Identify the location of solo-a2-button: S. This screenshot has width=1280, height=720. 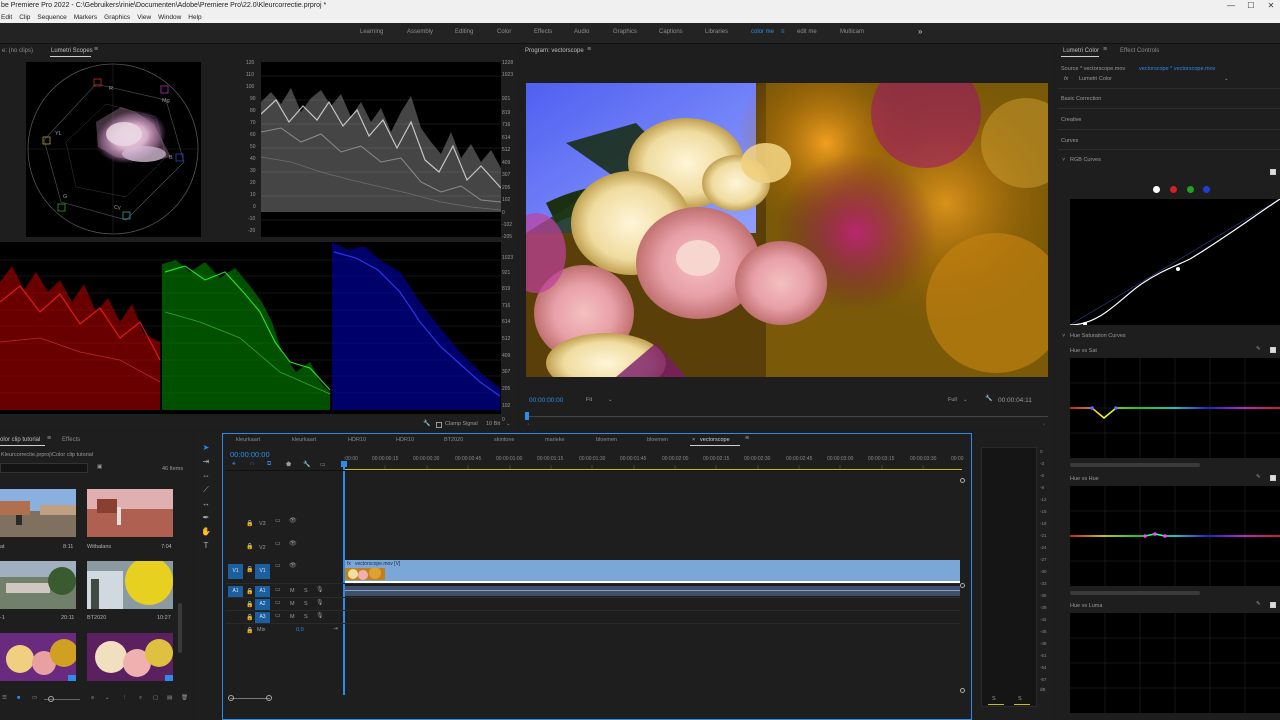
(306, 604).